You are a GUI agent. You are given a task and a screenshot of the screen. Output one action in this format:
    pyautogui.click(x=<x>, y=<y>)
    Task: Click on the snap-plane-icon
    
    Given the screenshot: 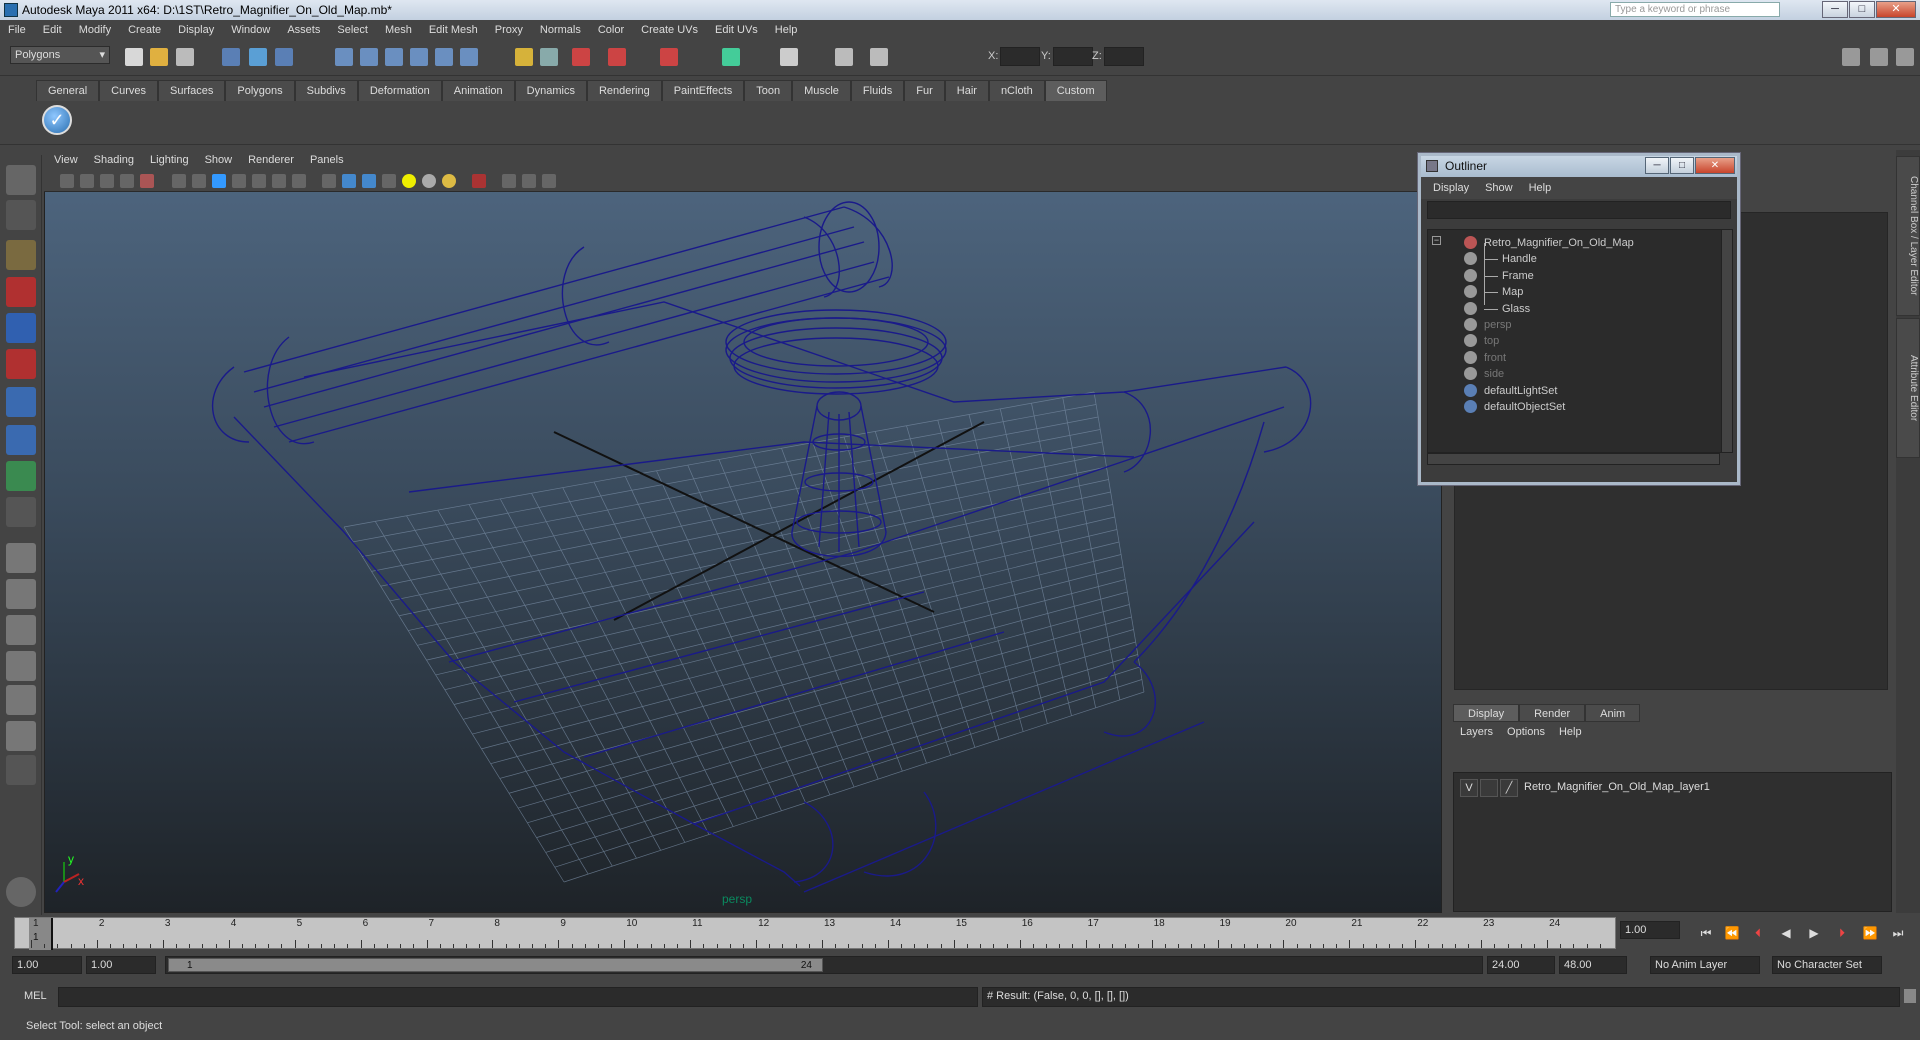 What is the action you would take?
    pyautogui.click(x=419, y=57)
    